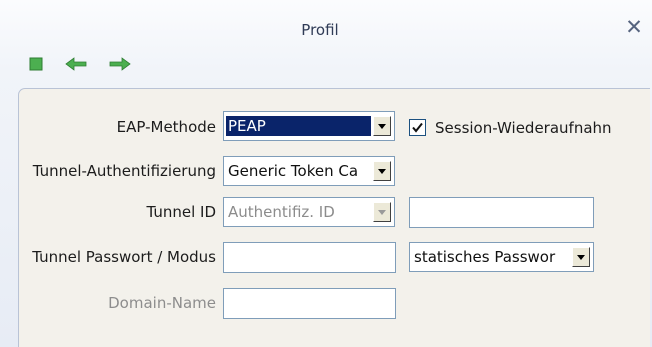  I want to click on stop-icon, so click(36, 64).